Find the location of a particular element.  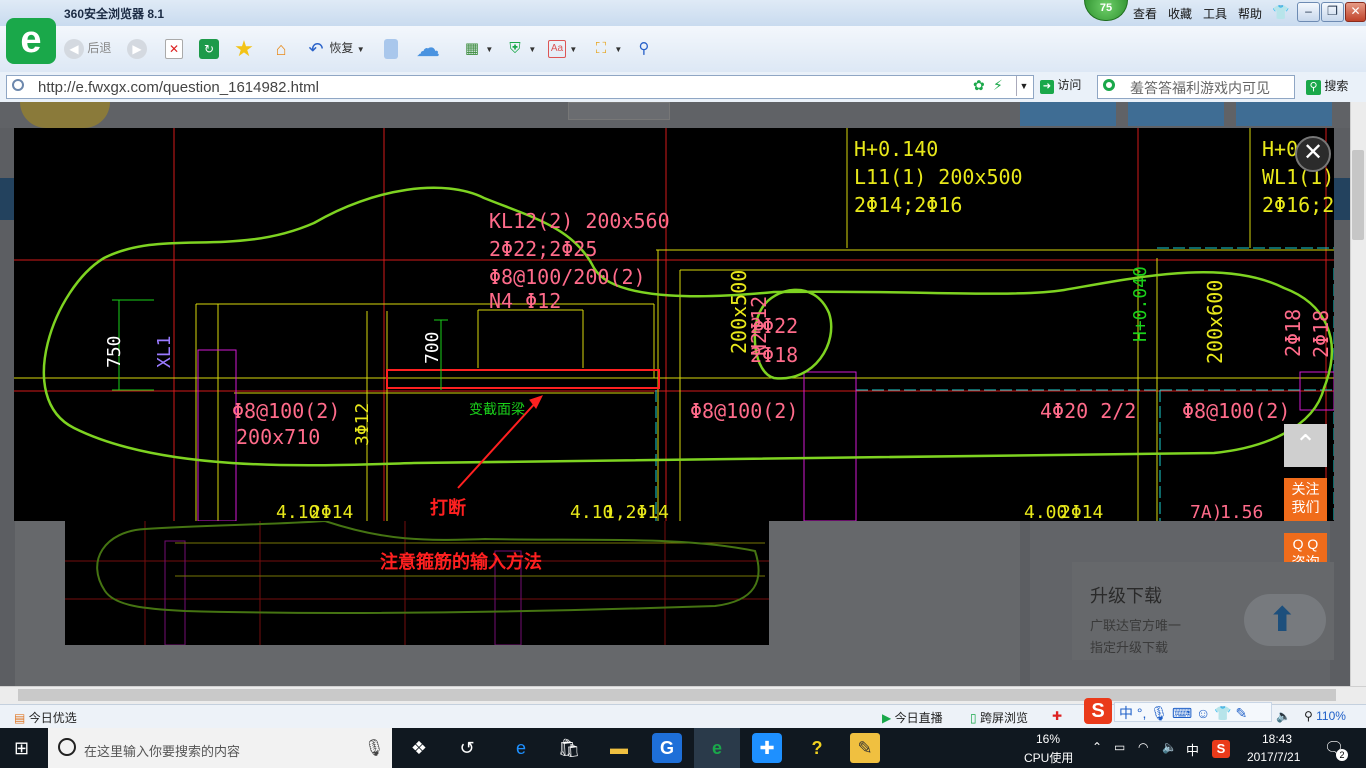

url-text: http://e.fwxgx.com/question_1614982.html is located at coordinates (178, 87).